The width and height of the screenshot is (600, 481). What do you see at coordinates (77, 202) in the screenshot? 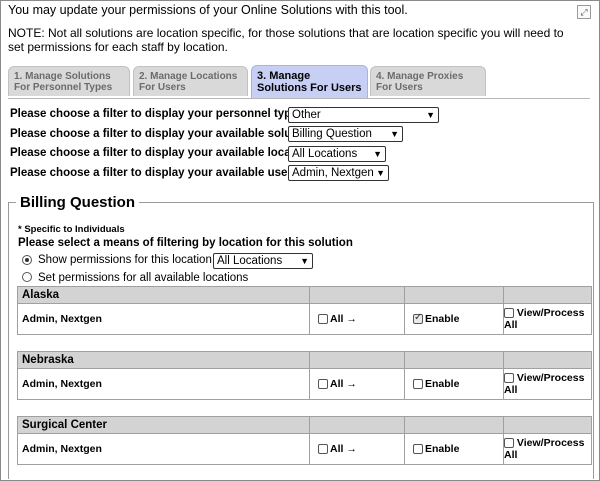
I see `solution-title: Billing Question` at bounding box center [77, 202].